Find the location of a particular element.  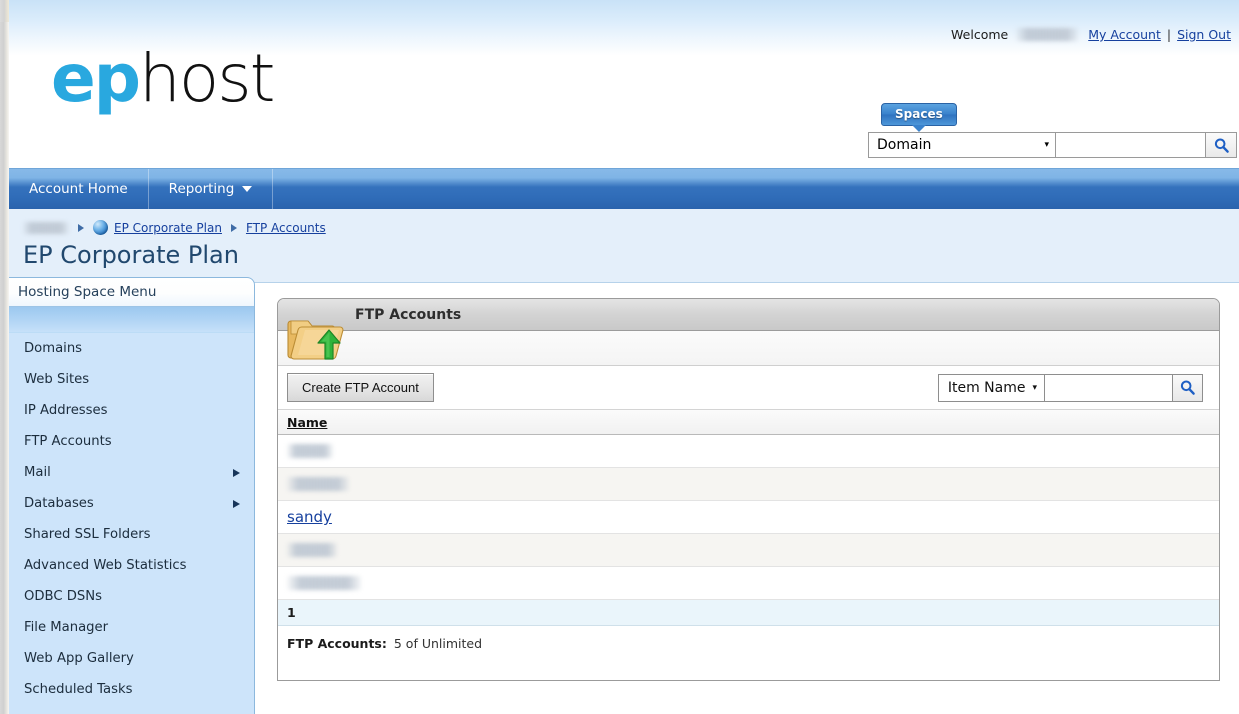

sidebar-item-databases: Databases is located at coordinates (130, 503).